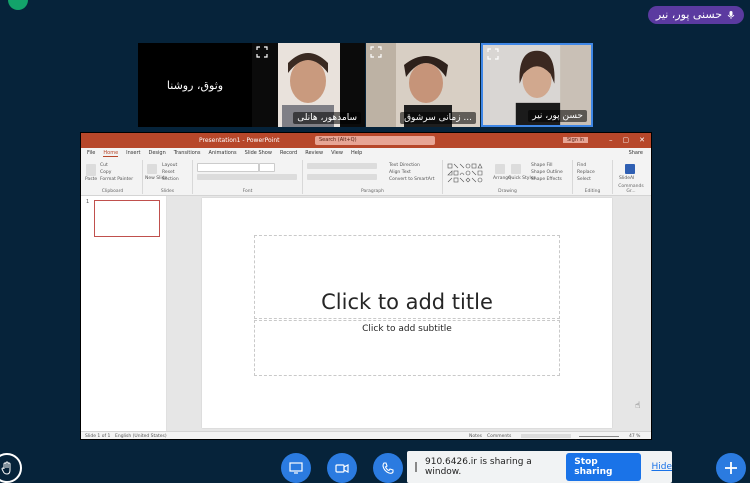  I want to click on group-label: Editing, so click(592, 191).